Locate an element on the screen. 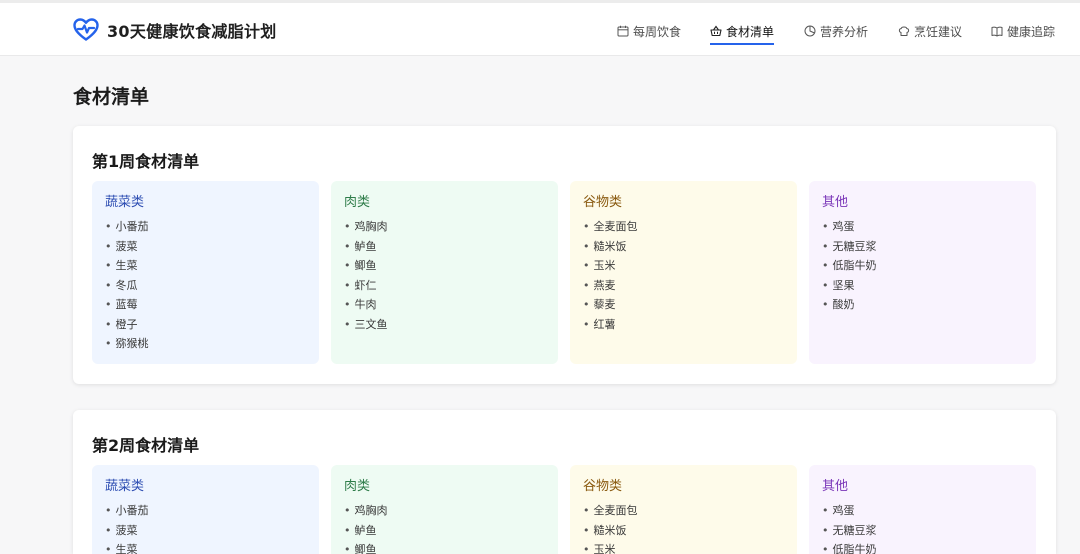 This screenshot has width=1080, height=554. nav-weekly-meals: 每周饮食 is located at coordinates (649, 31).